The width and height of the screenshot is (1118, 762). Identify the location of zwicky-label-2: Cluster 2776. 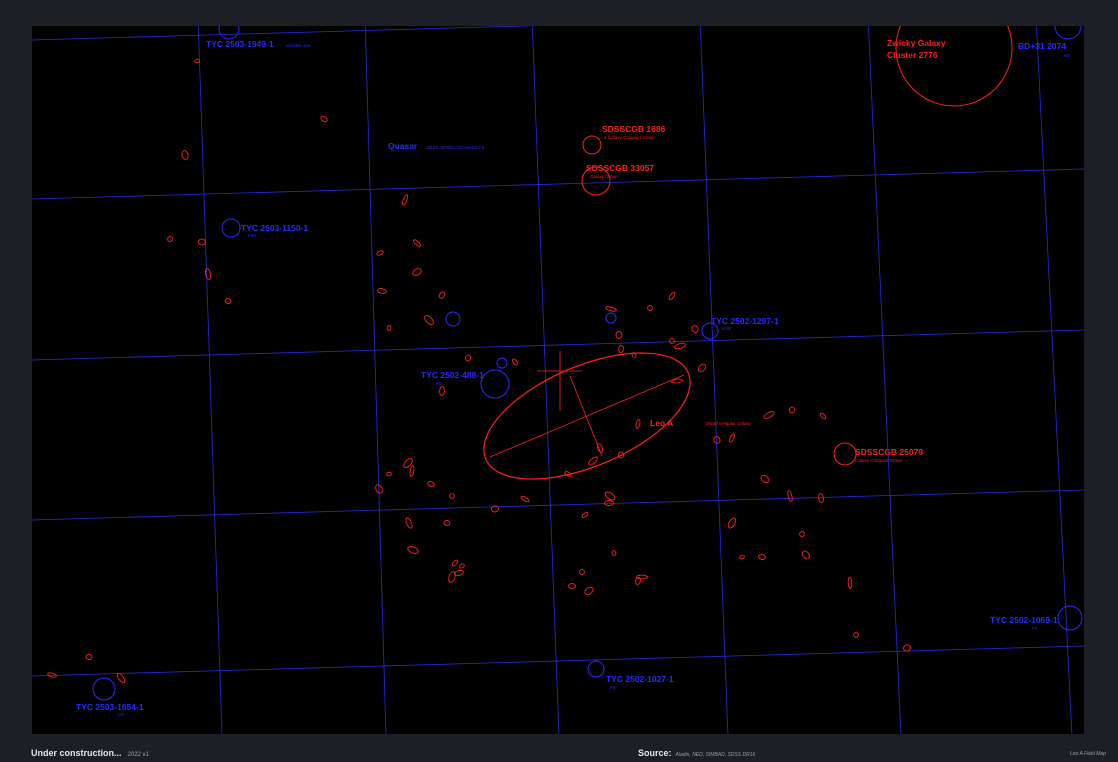
(912, 55).